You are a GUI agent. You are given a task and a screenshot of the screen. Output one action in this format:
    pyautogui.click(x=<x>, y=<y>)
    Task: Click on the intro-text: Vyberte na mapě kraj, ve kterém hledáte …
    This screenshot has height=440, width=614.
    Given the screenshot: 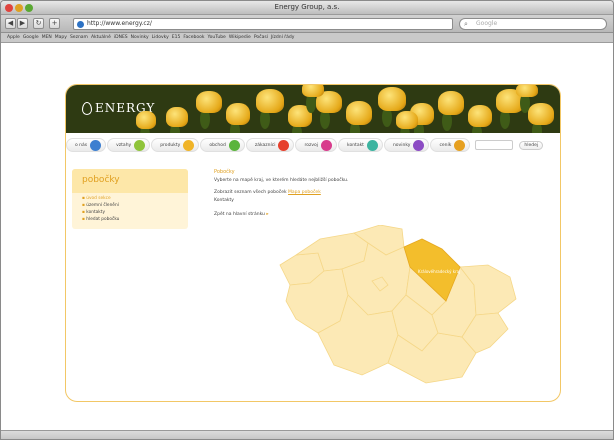 What is the action you would take?
    pyautogui.click(x=281, y=180)
    